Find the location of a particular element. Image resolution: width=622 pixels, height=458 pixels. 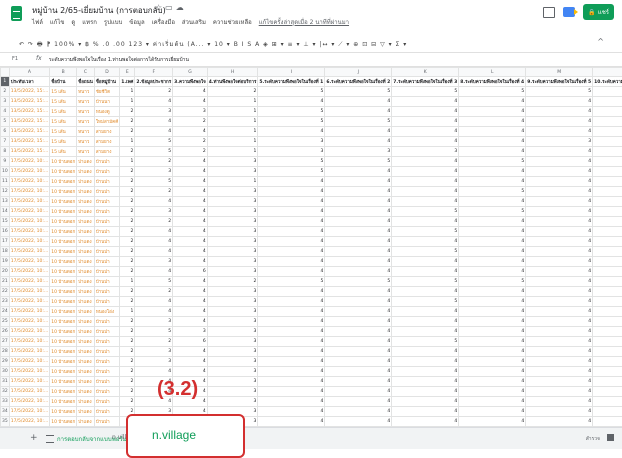

side-panel-toggle-icon is located at coordinates (610, 437).